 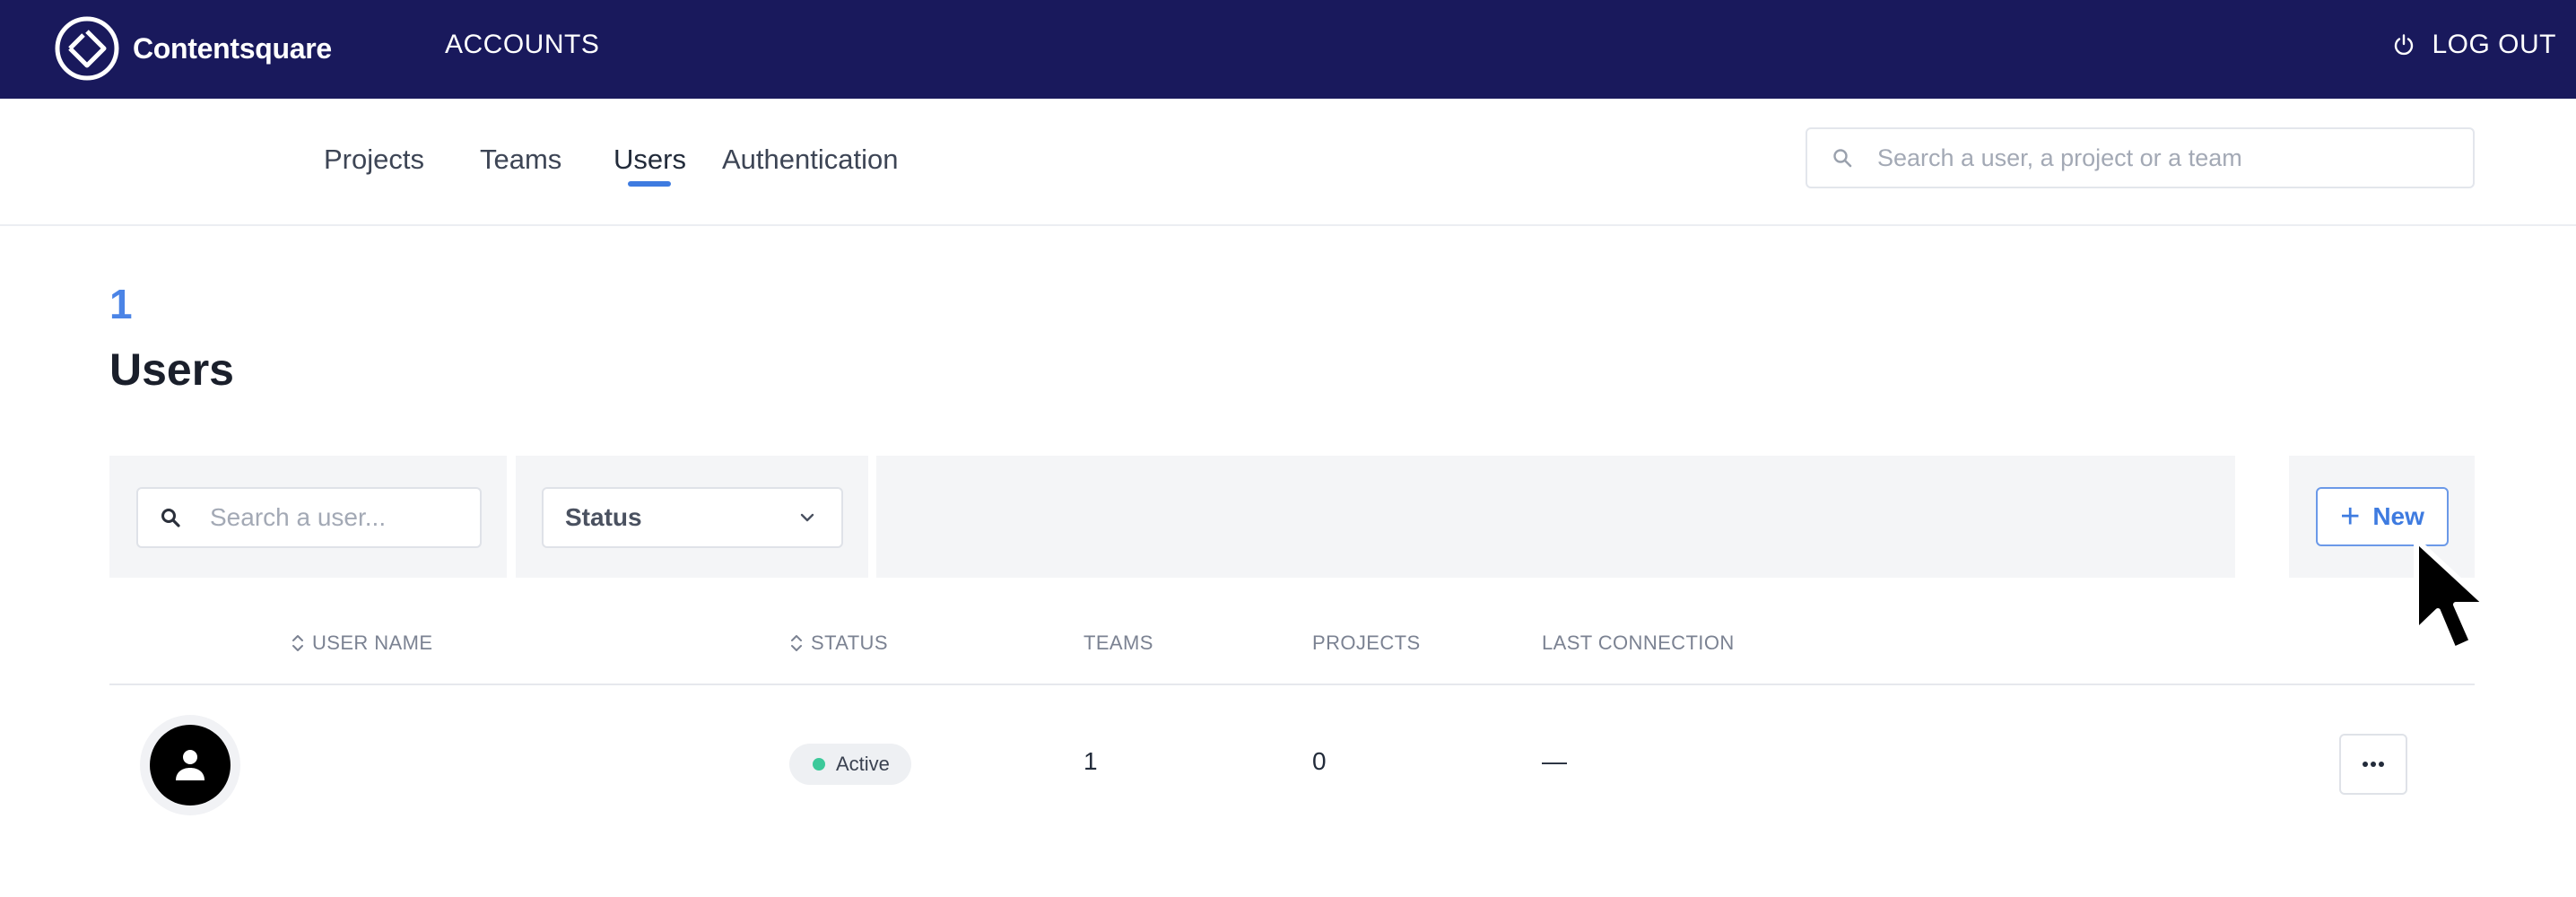 I want to click on column-header-projects: PROJECTS, so click(x=1366, y=642).